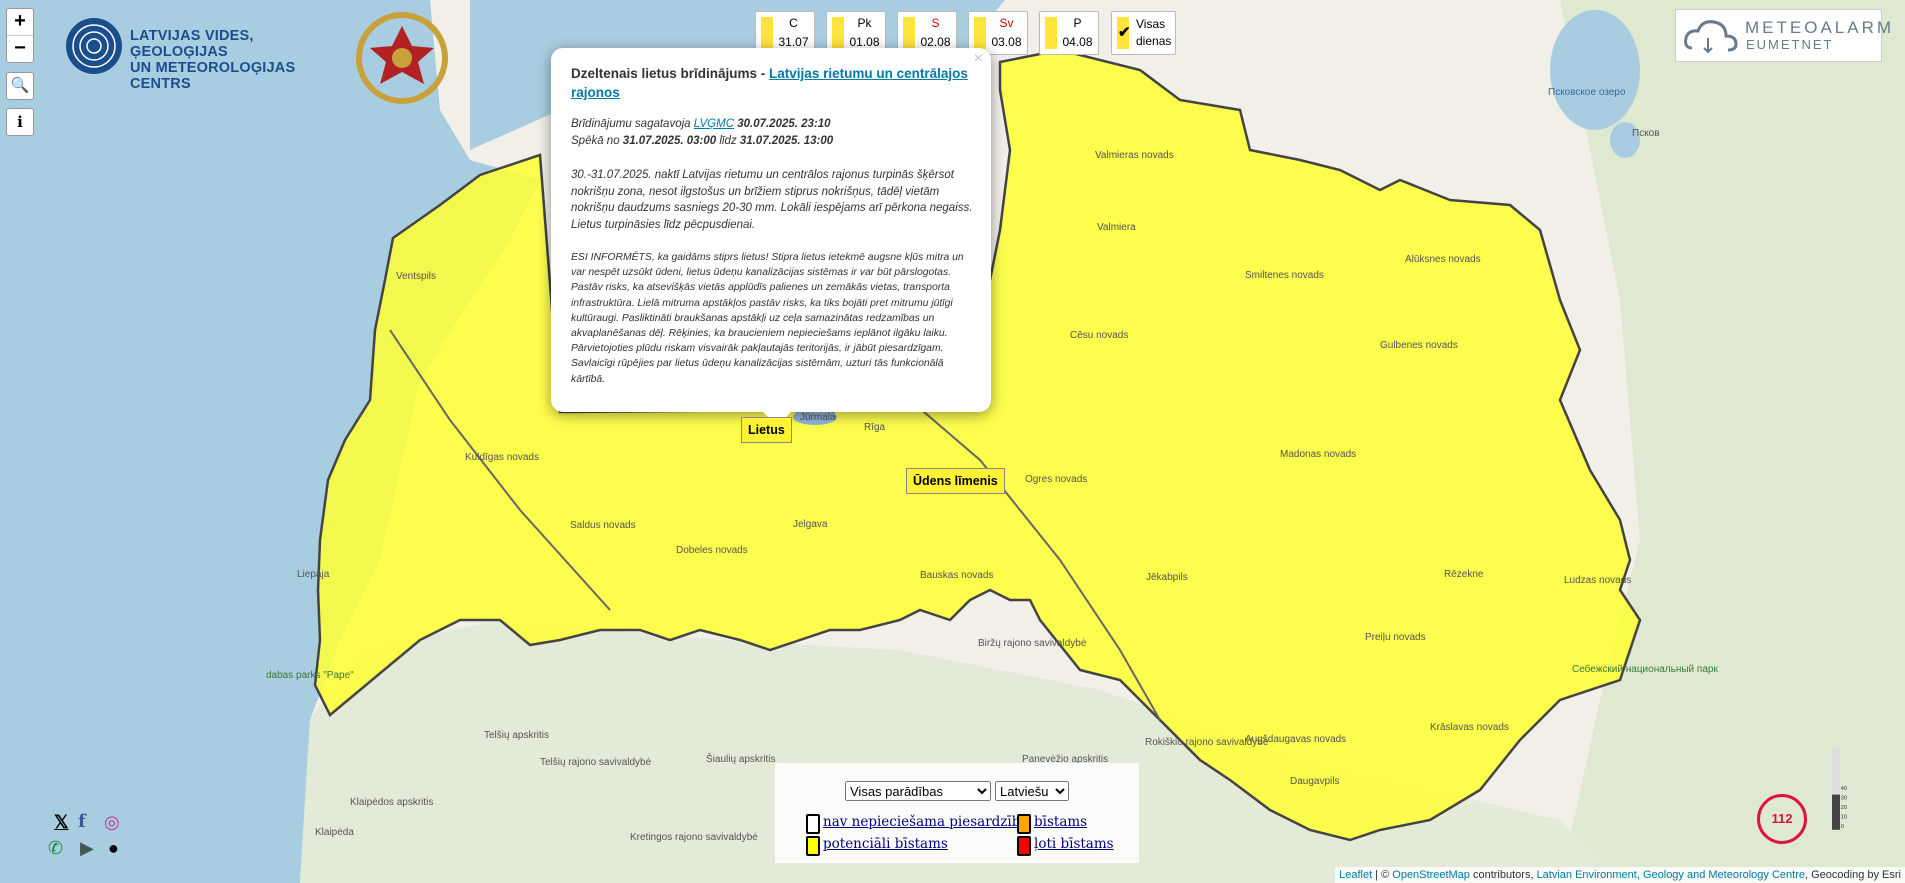 Image resolution: width=1905 pixels, height=883 pixels. Describe the element at coordinates (1646, 133) in the screenshot. I see `place-label: Псков` at that location.